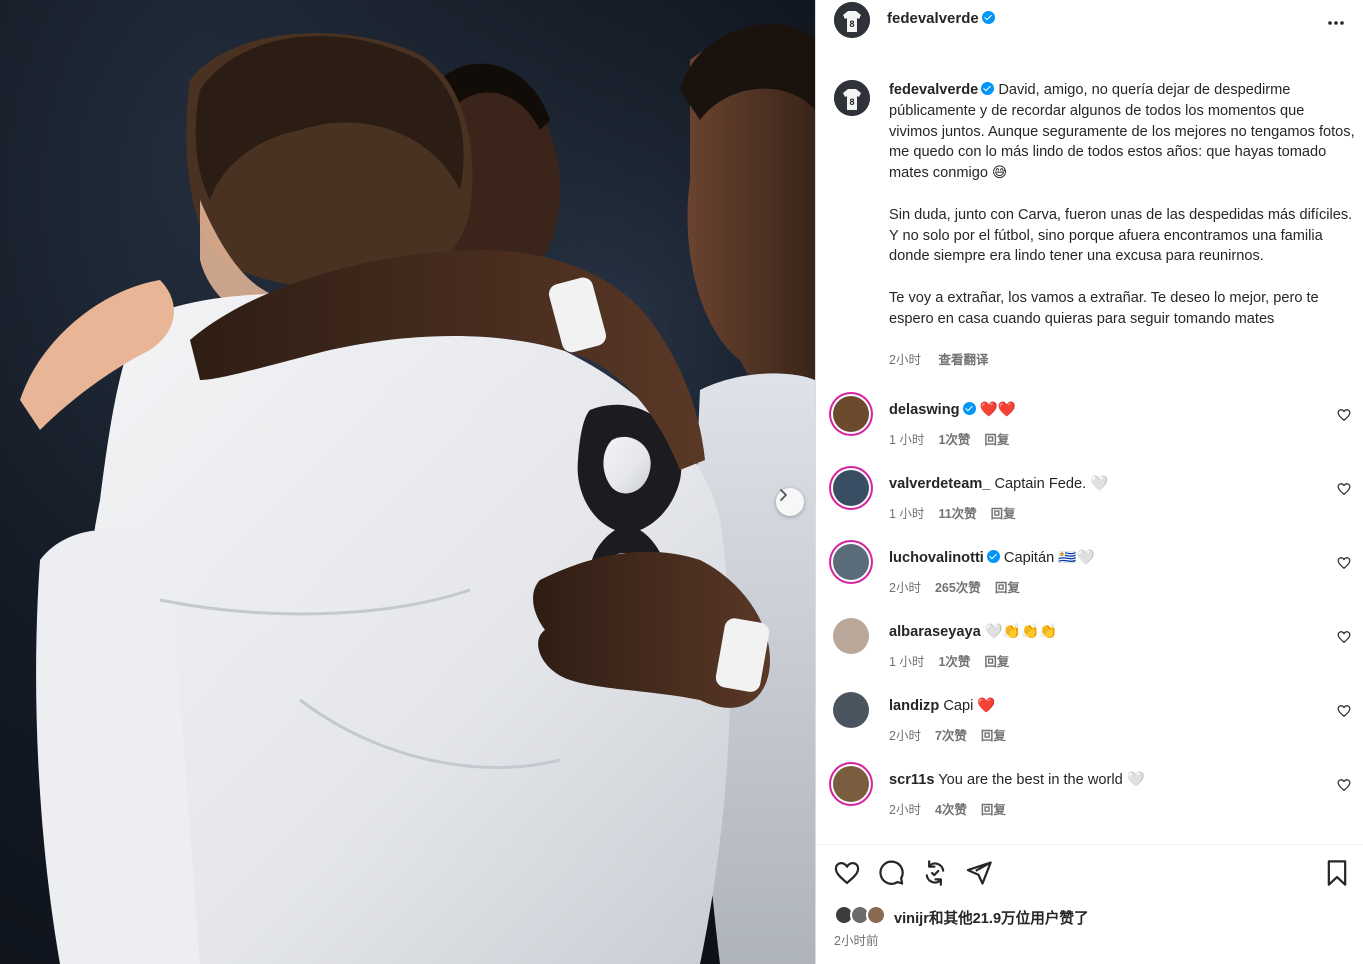 The image size is (1363, 964). What do you see at coordinates (1104, 557) in the screenshot?
I see `comment-body: luchovalinotti Capitán 🇺🇾🤍` at bounding box center [1104, 557].